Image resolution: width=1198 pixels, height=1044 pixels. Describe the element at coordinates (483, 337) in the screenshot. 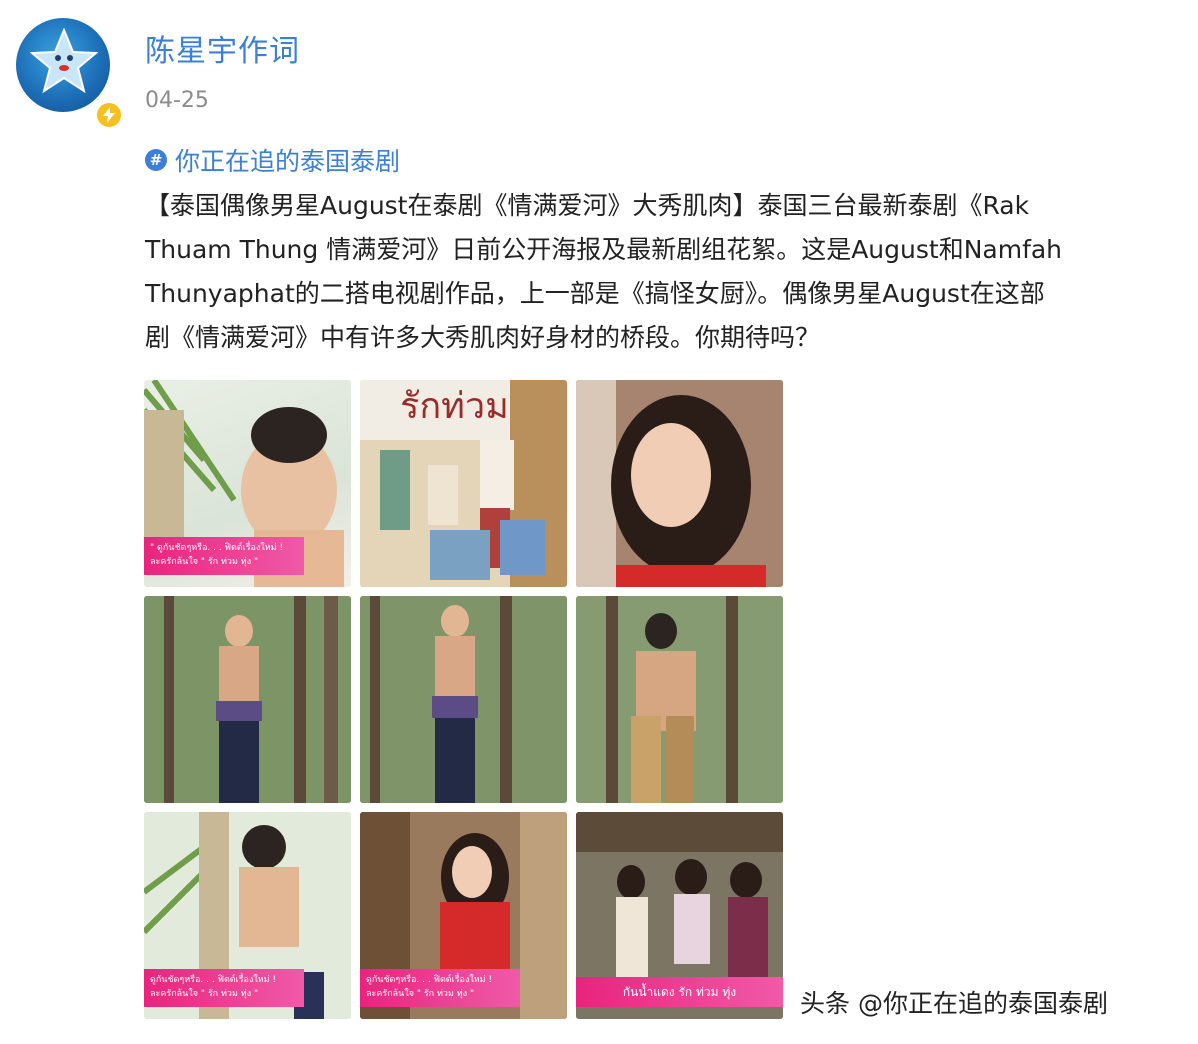

I see `post-line: 剧《情满爱河》中有许多大秀肌肉好身材的桥段。你期待吗？` at that location.